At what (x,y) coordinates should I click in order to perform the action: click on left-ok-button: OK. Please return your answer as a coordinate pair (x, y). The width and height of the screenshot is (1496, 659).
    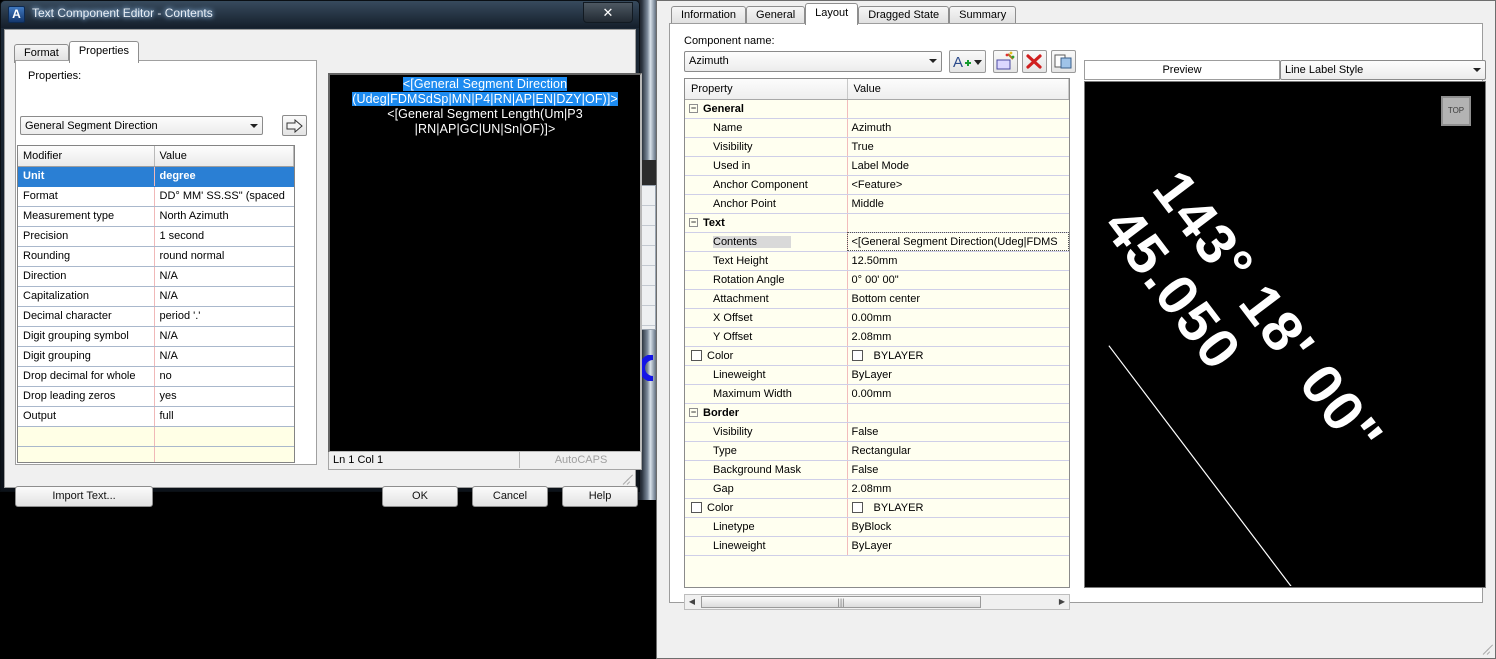
    Looking at the image, I should click on (420, 496).